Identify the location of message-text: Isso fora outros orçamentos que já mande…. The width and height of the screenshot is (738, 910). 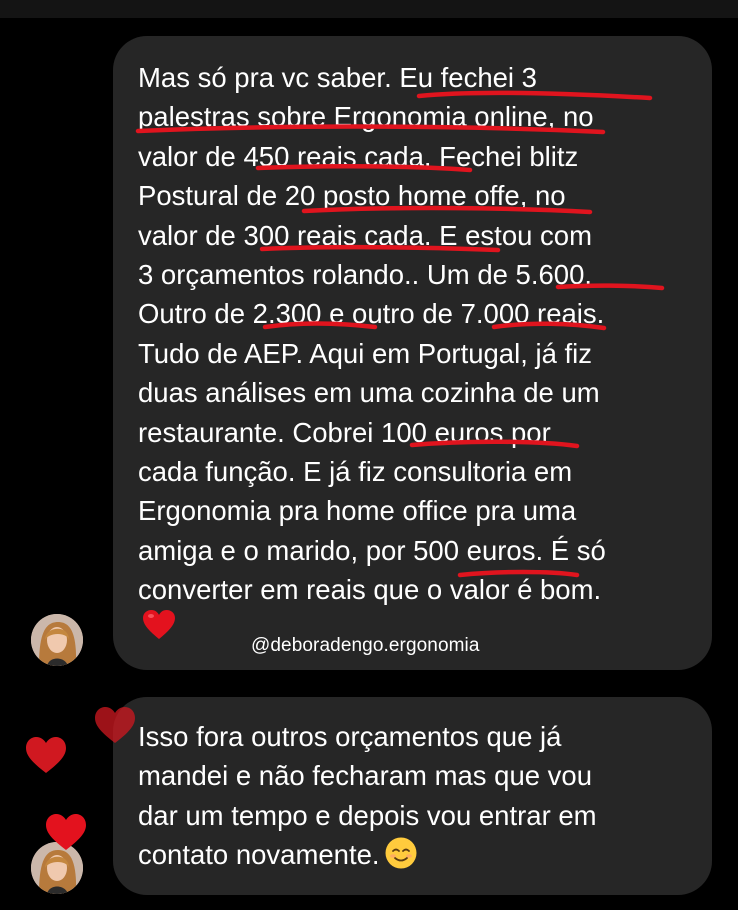
(367, 796).